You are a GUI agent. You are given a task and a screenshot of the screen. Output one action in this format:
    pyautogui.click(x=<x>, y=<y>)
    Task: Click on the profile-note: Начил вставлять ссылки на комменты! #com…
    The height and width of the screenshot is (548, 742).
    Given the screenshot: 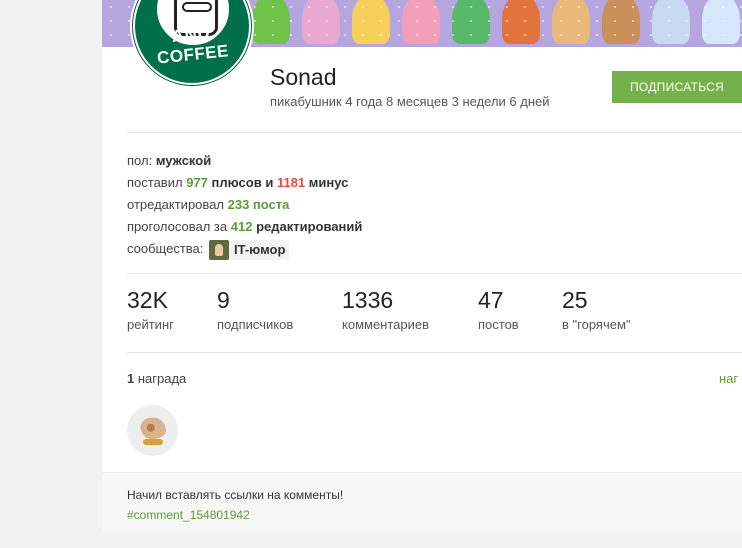 What is the action you would take?
    pyautogui.click(x=422, y=502)
    